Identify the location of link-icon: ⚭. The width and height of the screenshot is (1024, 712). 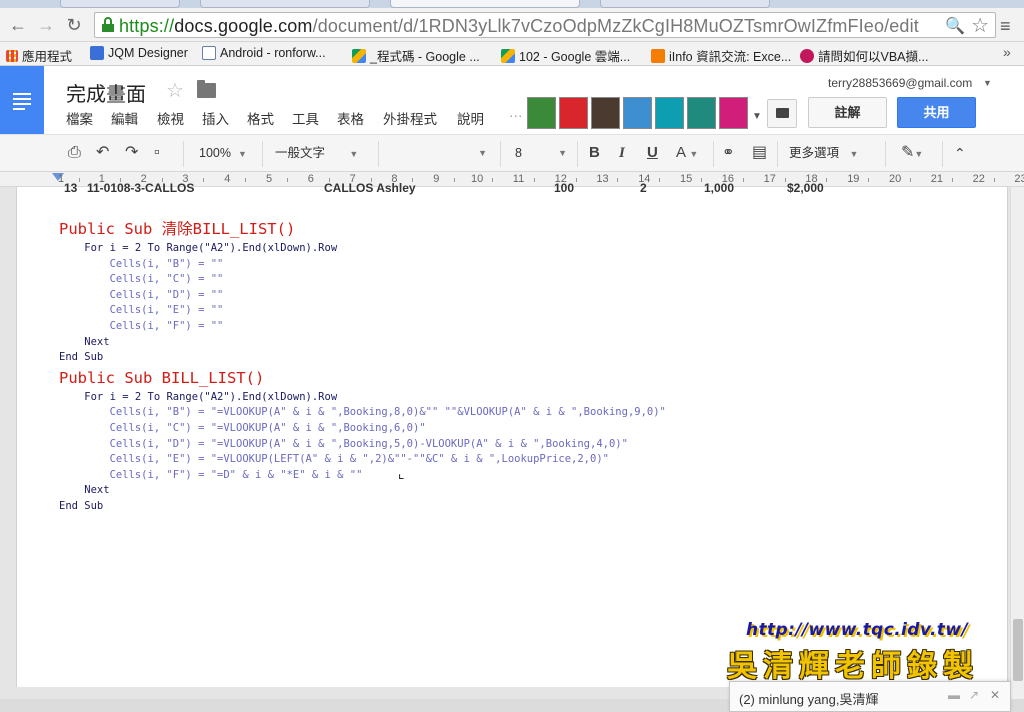
(728, 153).